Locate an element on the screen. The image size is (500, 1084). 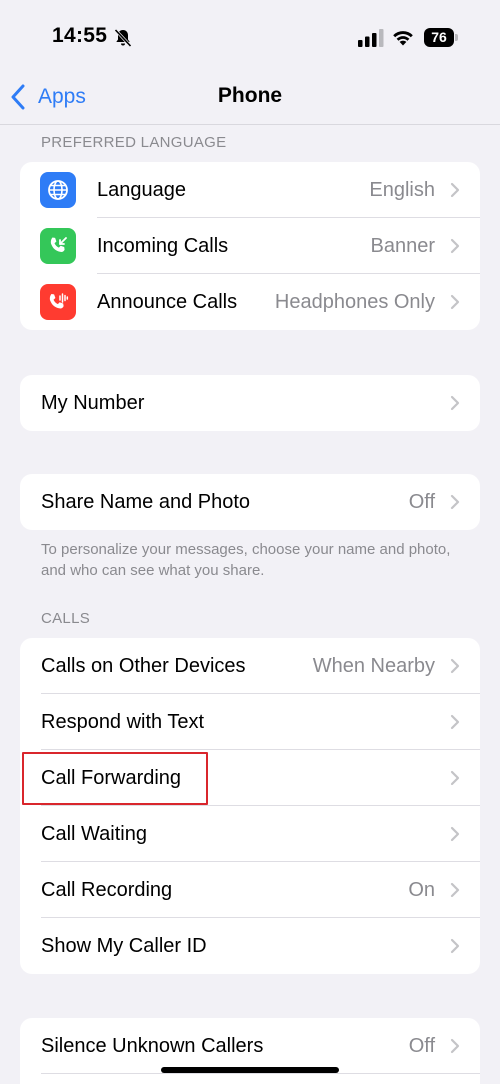
row-label: Announce Calls is located at coordinates (167, 301).